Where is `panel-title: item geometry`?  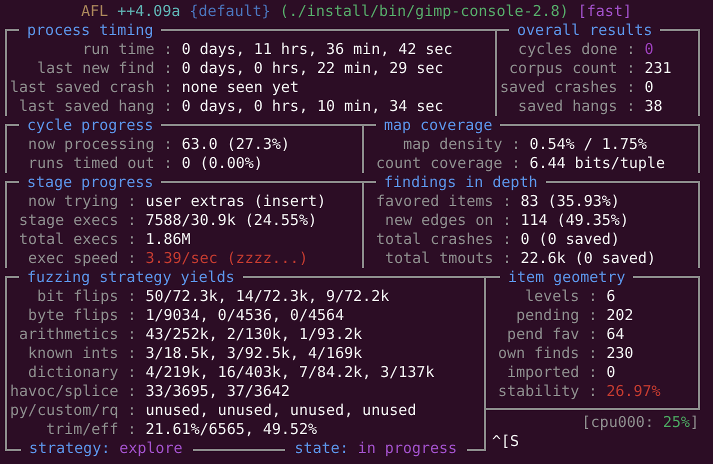 panel-title: item geometry is located at coordinates (566, 277).